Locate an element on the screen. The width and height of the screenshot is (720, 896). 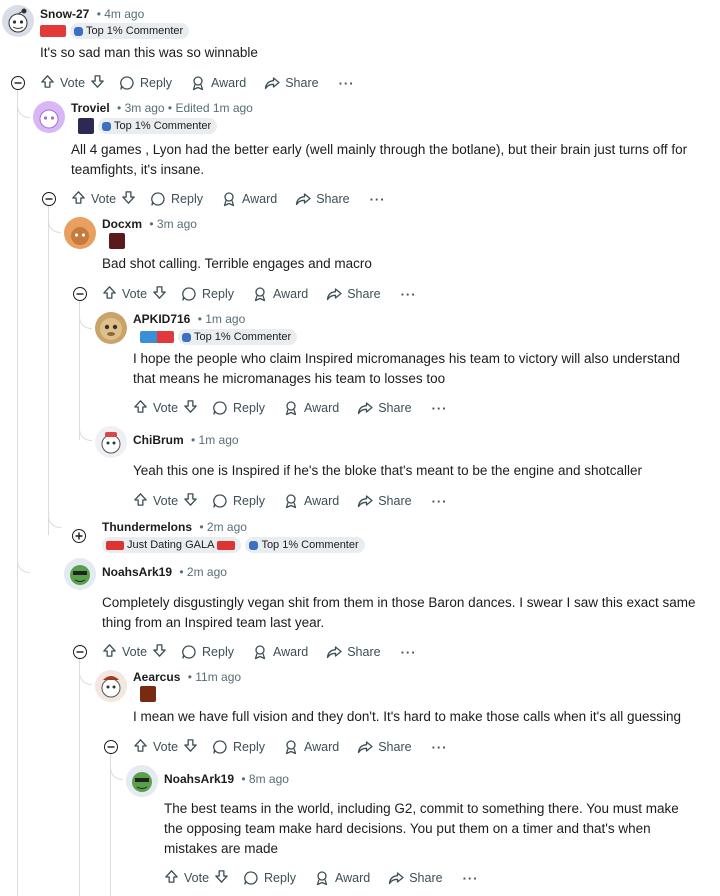
username: Thundermelons is located at coordinates (147, 527).